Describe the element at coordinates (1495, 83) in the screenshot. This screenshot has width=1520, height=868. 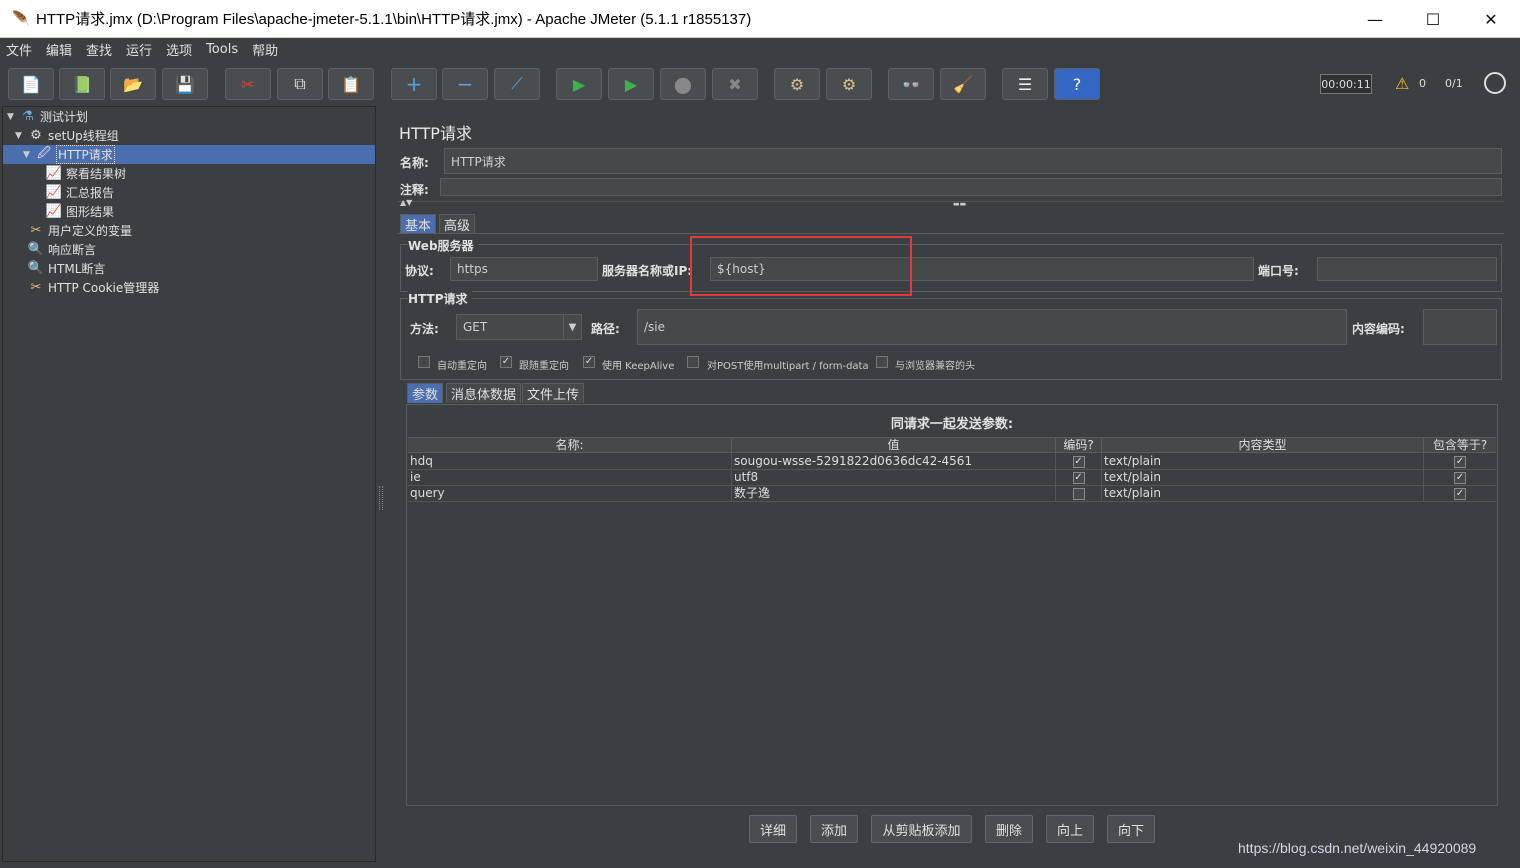
I see `remote-globe-icon` at that location.